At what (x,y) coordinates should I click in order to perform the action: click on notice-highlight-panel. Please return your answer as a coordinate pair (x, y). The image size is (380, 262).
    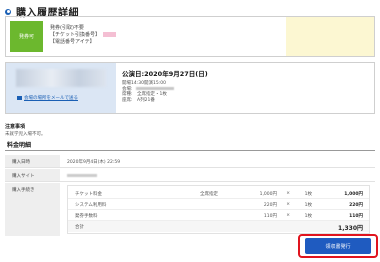
    Looking at the image, I should click on (330, 36).